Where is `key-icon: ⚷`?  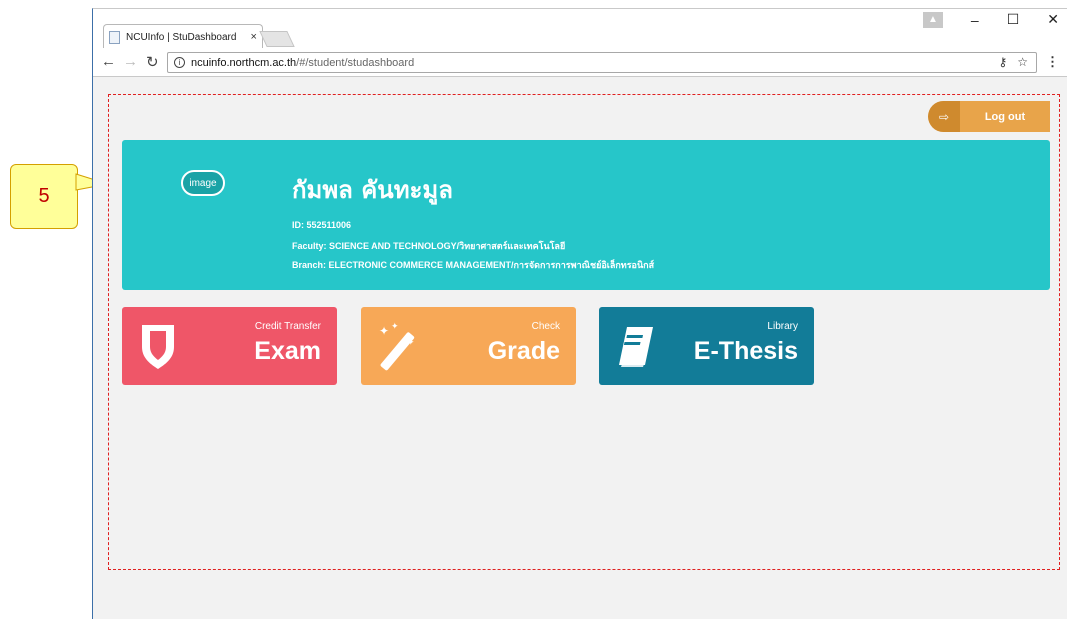 key-icon: ⚷ is located at coordinates (1002, 62).